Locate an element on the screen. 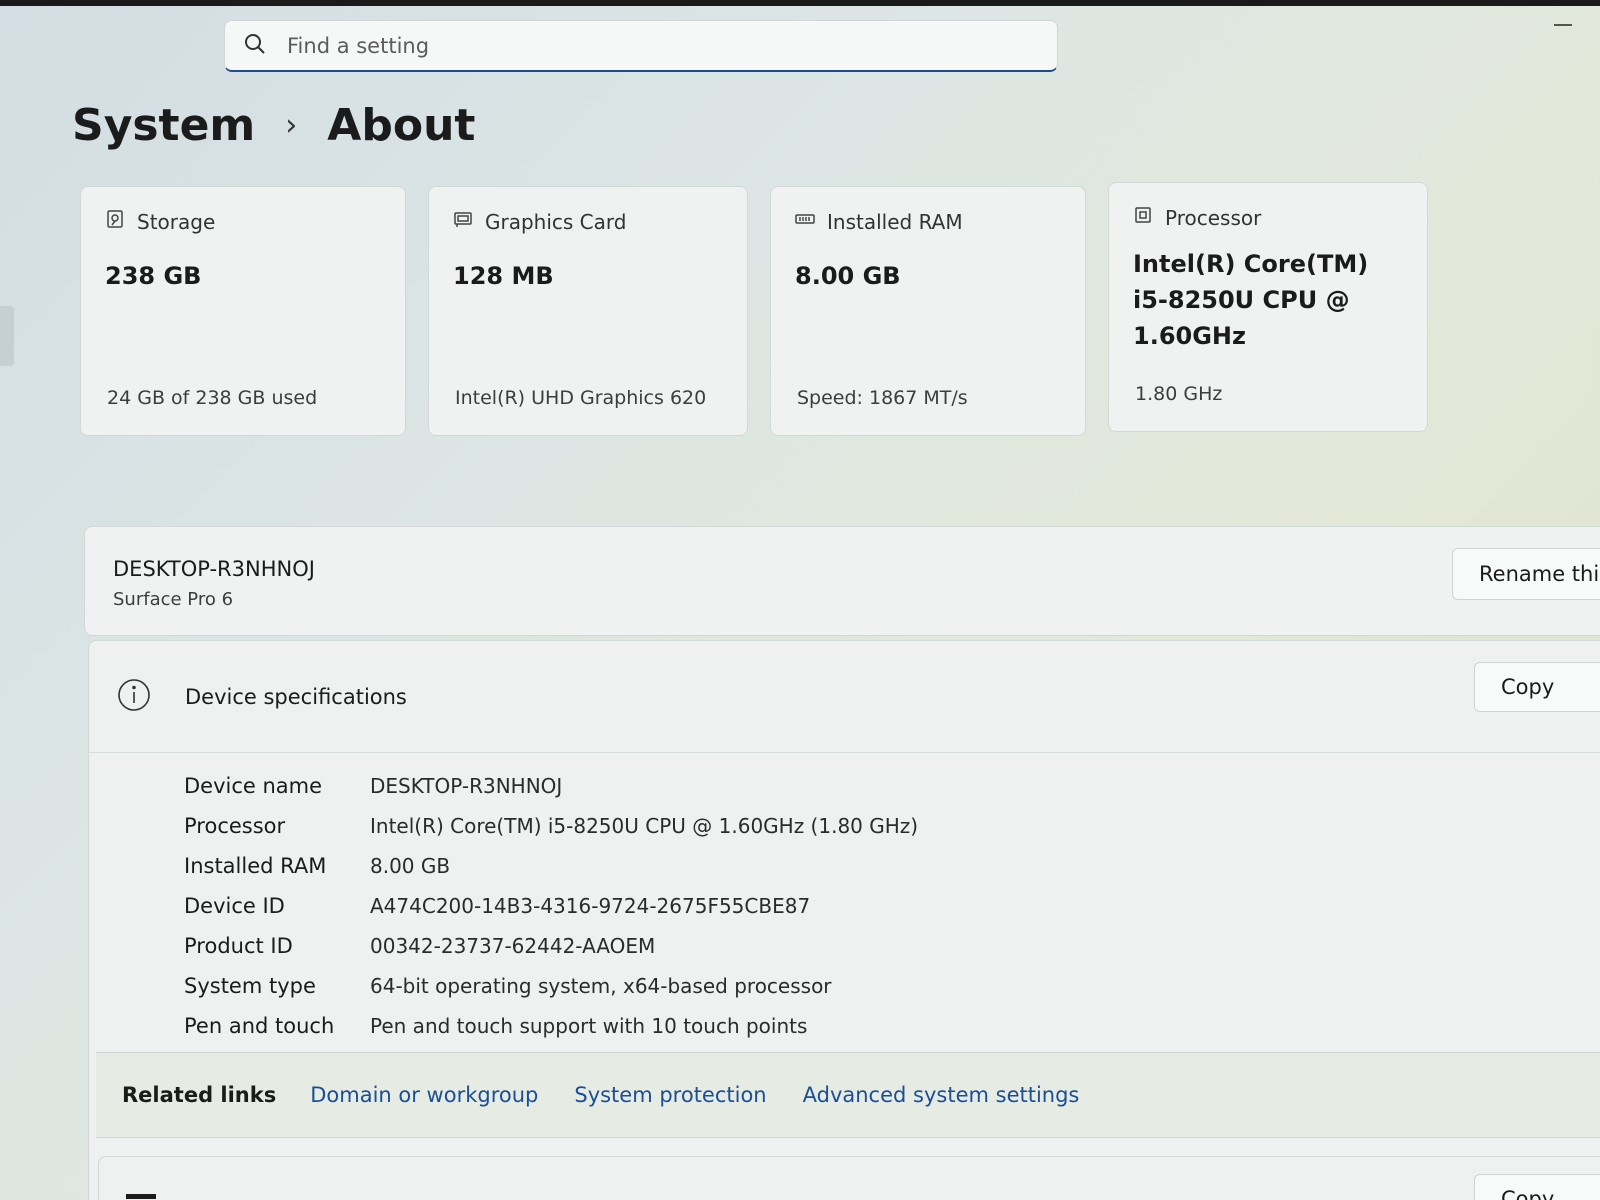 This screenshot has height=1200, width=1600. windows-specifications-panel is located at coordinates (849, 1178).